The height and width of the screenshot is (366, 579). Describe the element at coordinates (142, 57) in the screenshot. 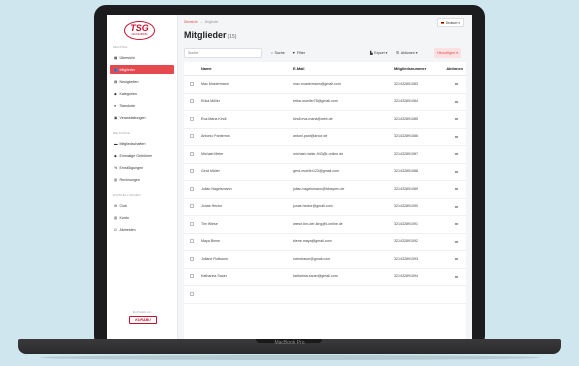

I see `sidebar-item-übersicht: ▦ Übersicht` at that location.